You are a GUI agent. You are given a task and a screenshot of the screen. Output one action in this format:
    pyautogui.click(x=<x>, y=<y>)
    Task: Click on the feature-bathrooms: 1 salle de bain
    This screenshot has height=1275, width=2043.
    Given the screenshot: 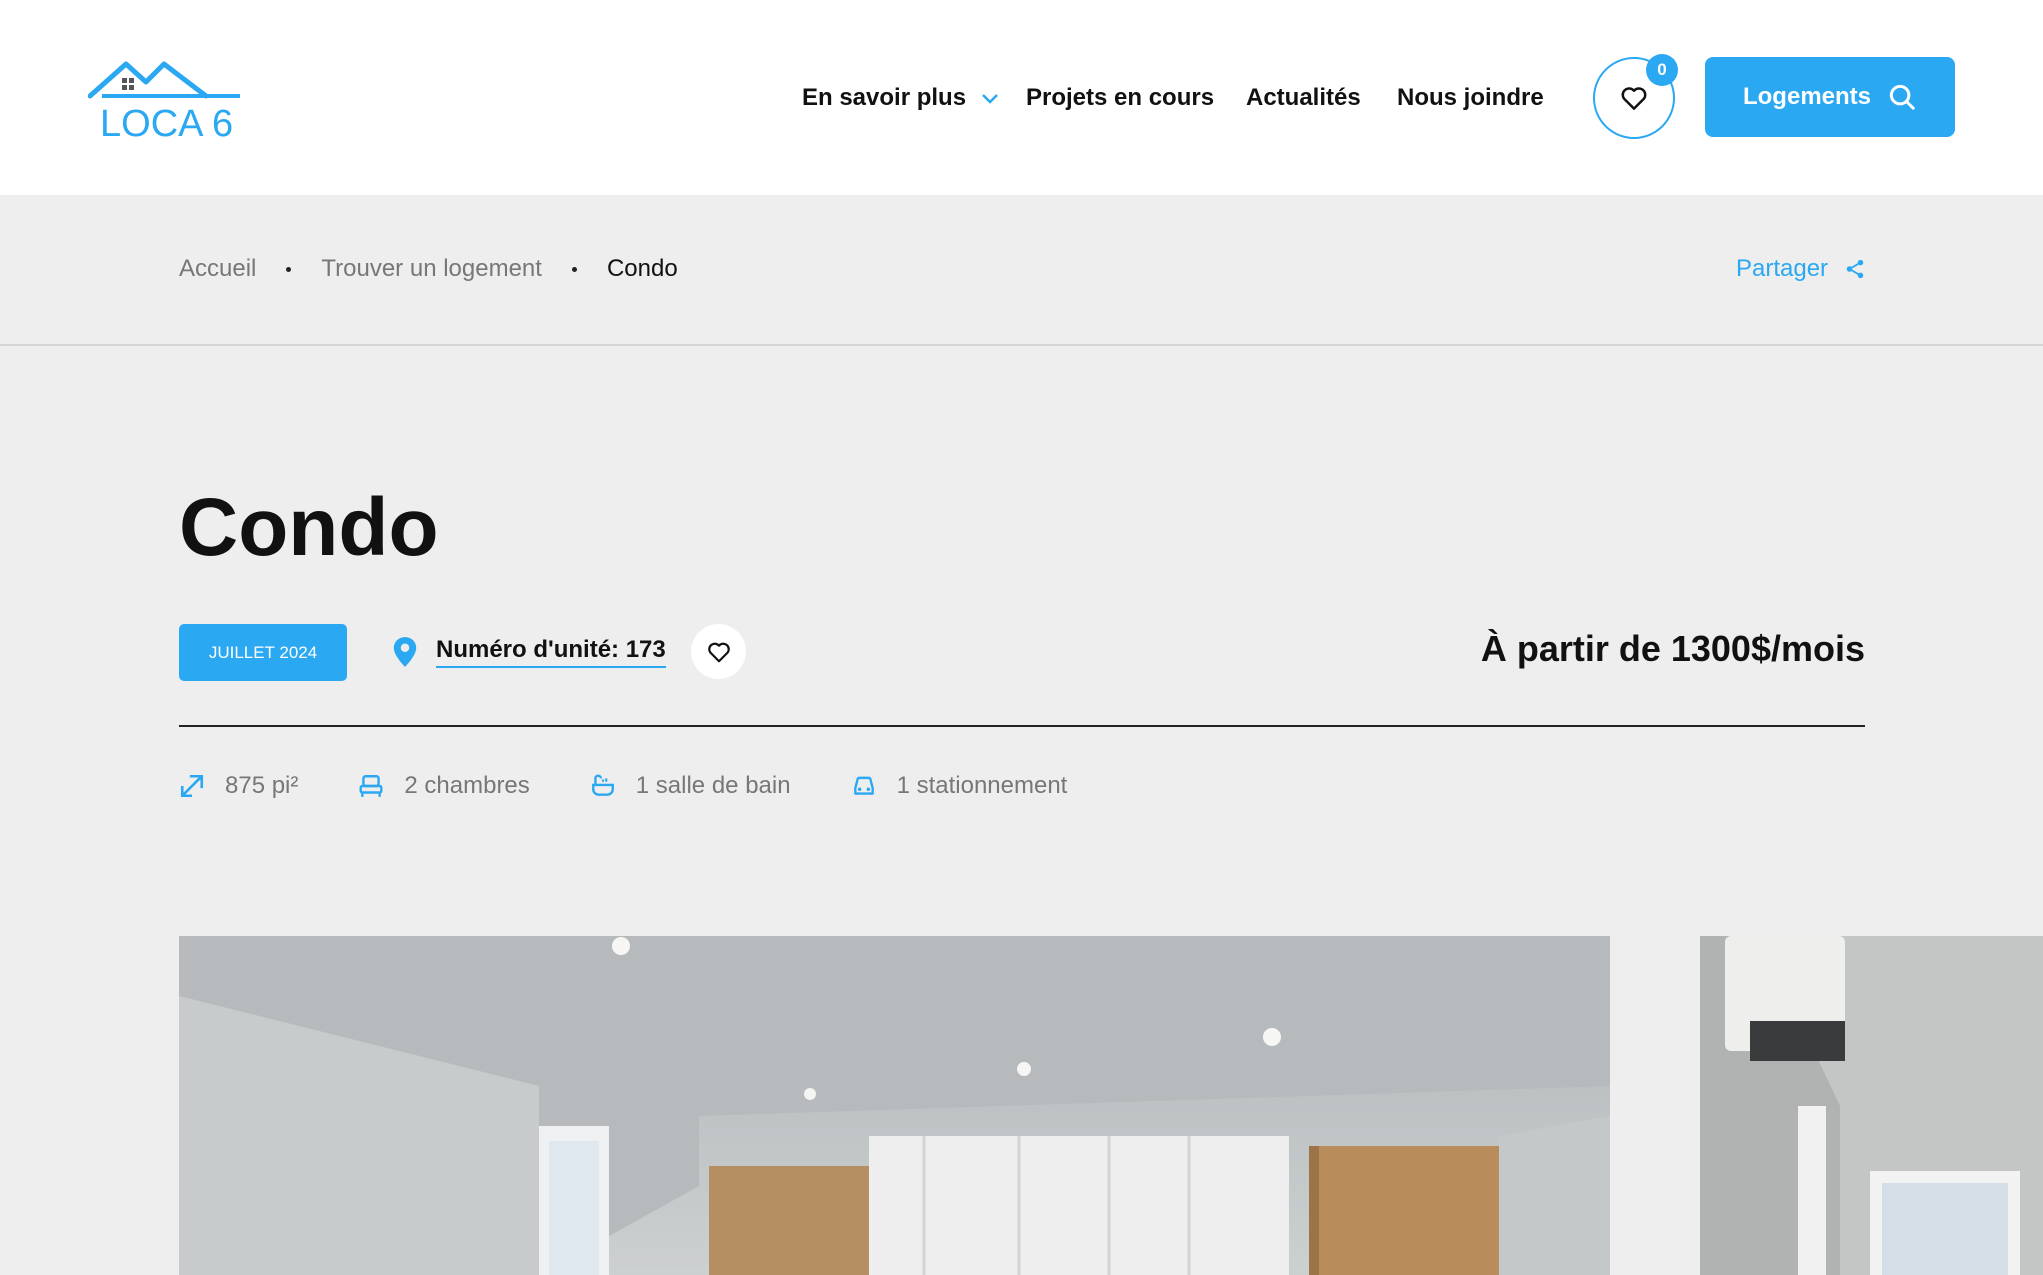 What is the action you would take?
    pyautogui.click(x=690, y=786)
    